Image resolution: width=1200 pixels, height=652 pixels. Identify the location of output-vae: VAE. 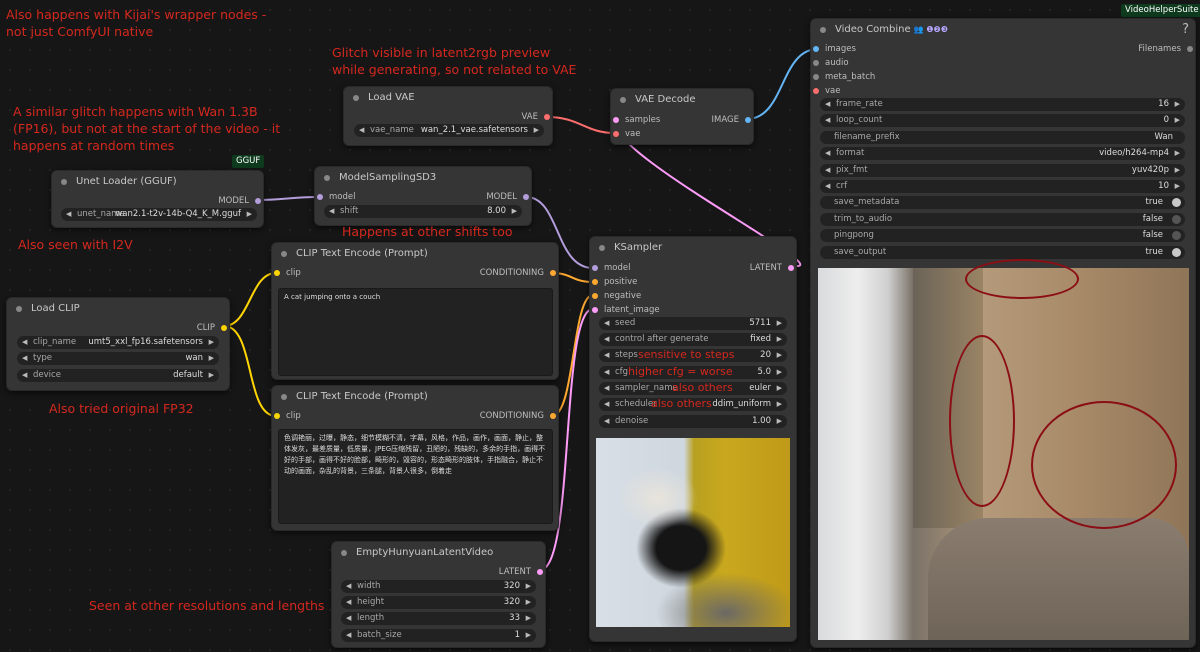
(537, 117).